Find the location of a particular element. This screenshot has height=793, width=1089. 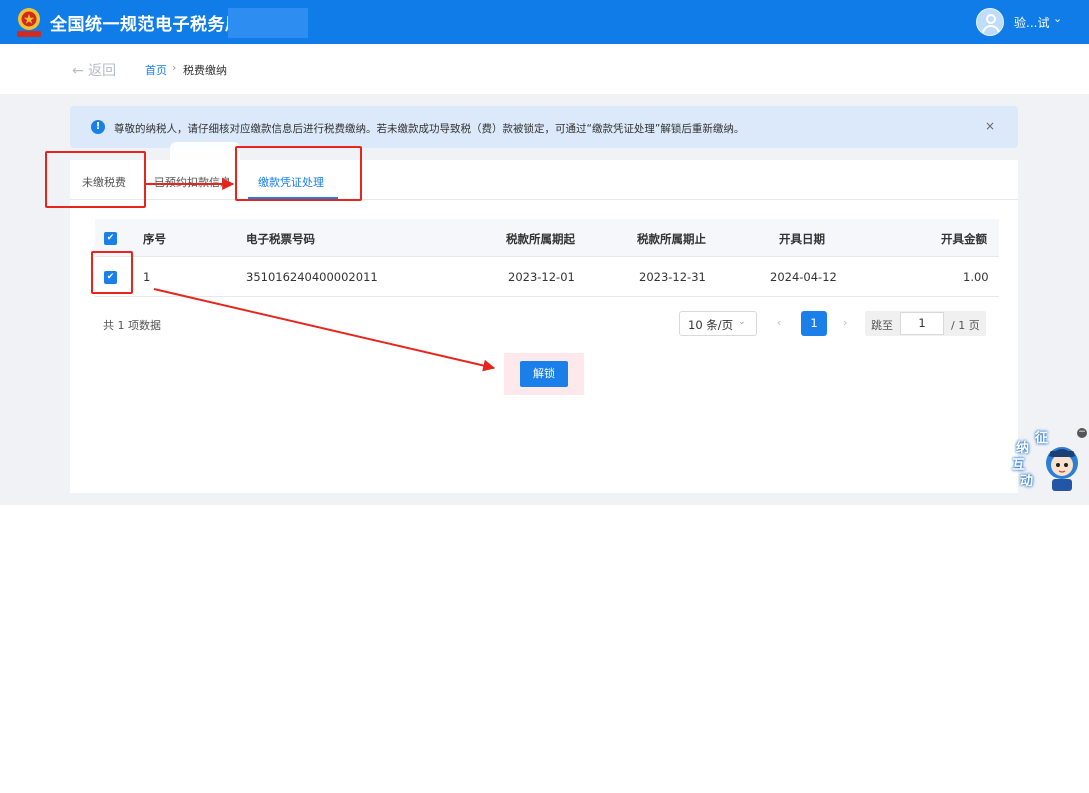

ticket-number: 351016240400002011 is located at coordinates (312, 277).